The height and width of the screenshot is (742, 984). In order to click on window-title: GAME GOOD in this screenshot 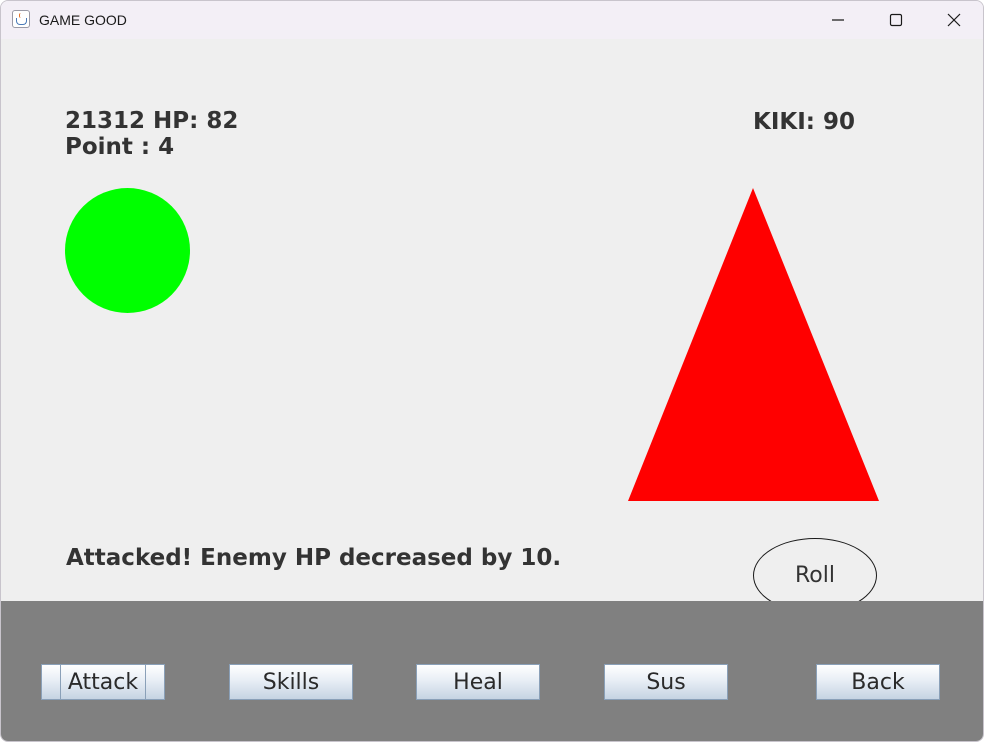, I will do `click(83, 20)`.